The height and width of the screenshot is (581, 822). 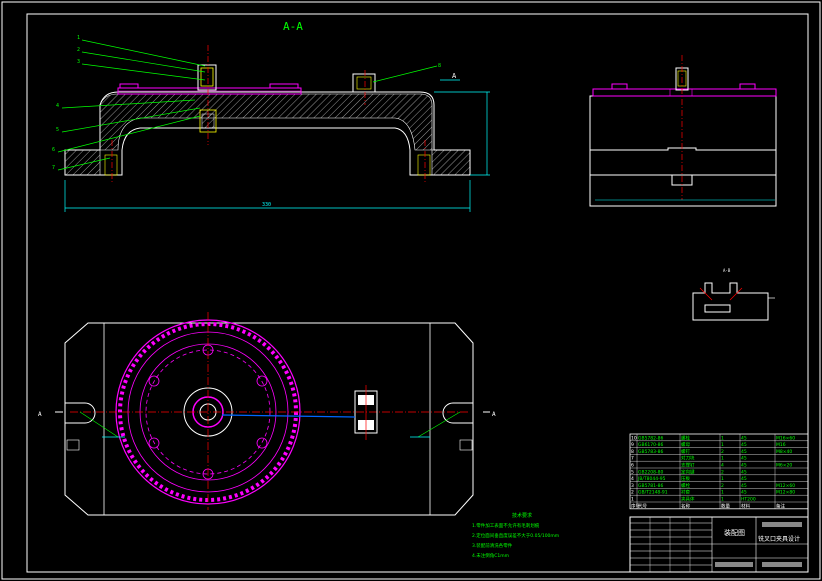 I want to click on svg-text: 5, so click(x=57, y=130).